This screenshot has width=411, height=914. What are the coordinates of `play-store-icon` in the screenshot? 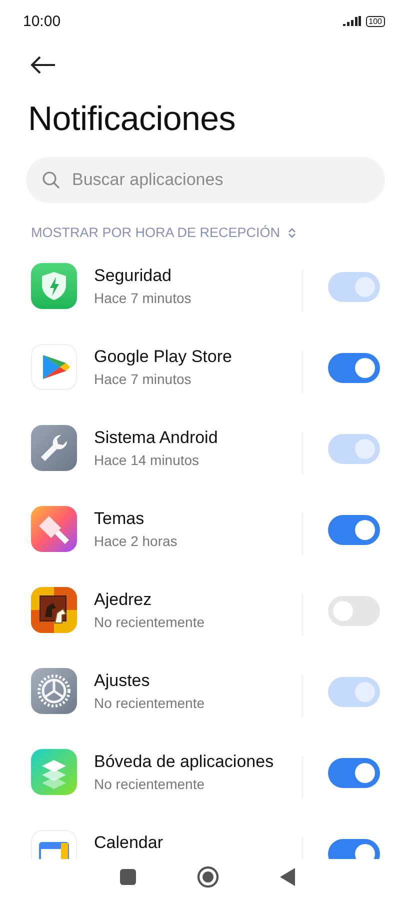 It's located at (54, 367).